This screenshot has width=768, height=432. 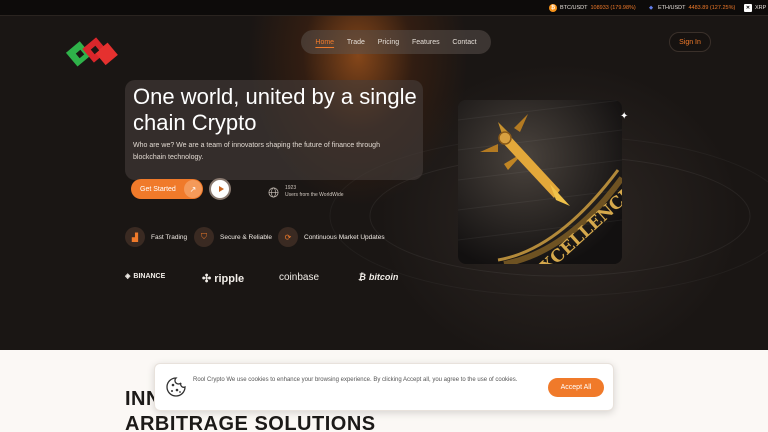 What do you see at coordinates (761, 8) in the screenshot?
I see `ticker-symbol: XRP` at bounding box center [761, 8].